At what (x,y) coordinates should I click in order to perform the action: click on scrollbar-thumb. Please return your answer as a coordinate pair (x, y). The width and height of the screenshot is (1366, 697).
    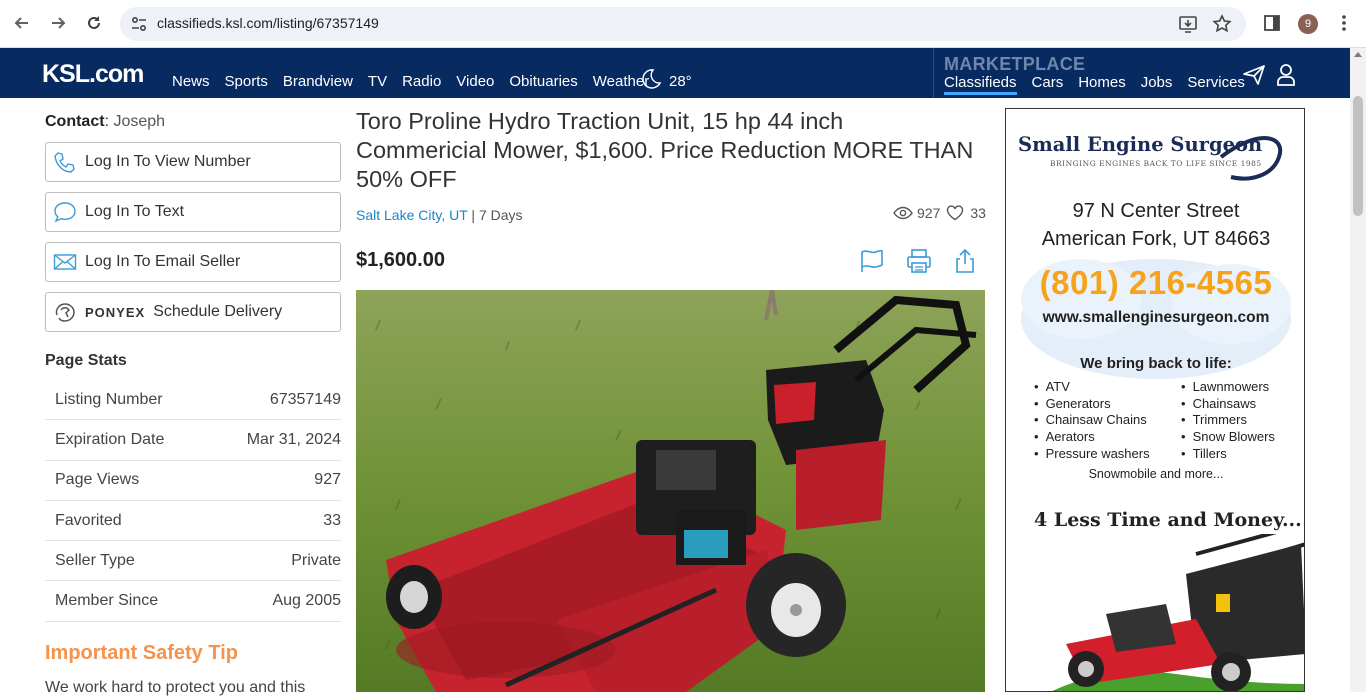
    Looking at the image, I should click on (1358, 156).